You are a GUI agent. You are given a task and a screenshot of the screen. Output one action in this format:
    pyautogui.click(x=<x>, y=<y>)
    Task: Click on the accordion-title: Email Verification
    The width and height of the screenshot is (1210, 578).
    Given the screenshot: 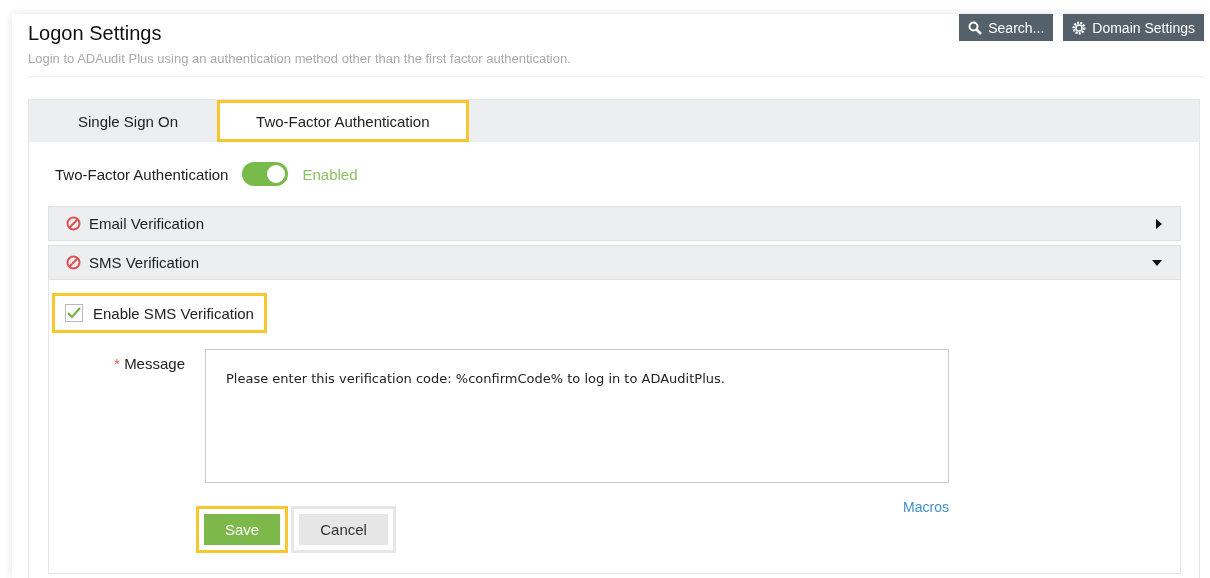 What is the action you would take?
    pyautogui.click(x=147, y=223)
    